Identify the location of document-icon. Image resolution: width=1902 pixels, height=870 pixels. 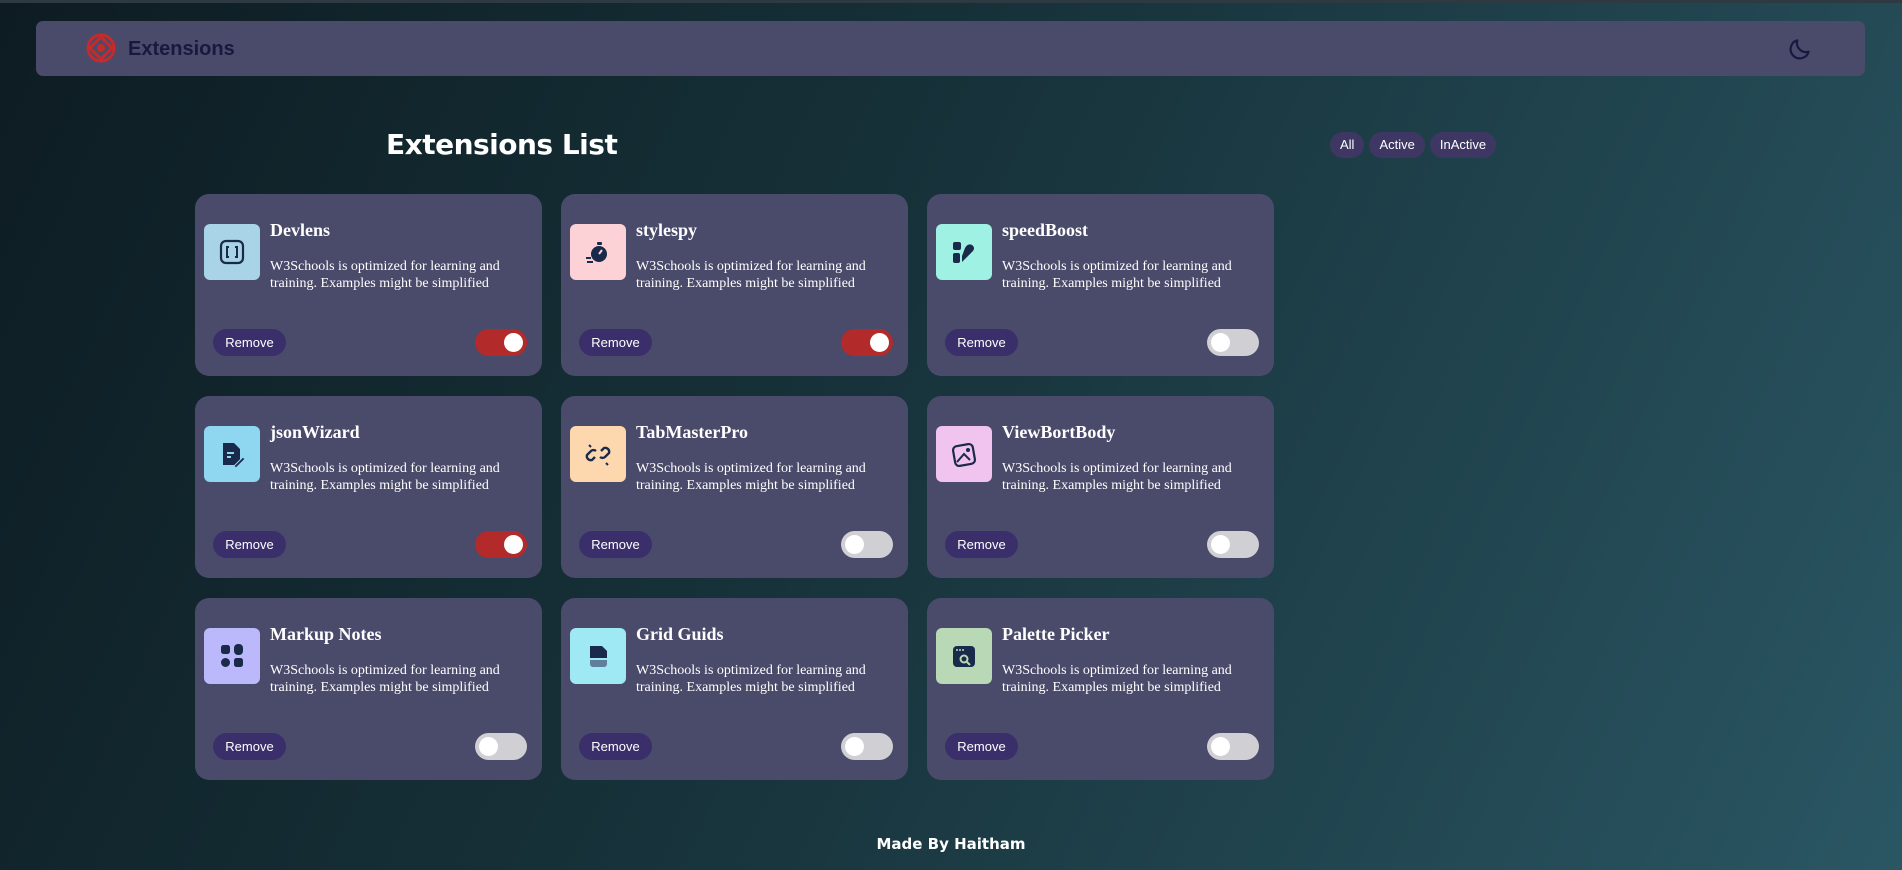
(598, 656).